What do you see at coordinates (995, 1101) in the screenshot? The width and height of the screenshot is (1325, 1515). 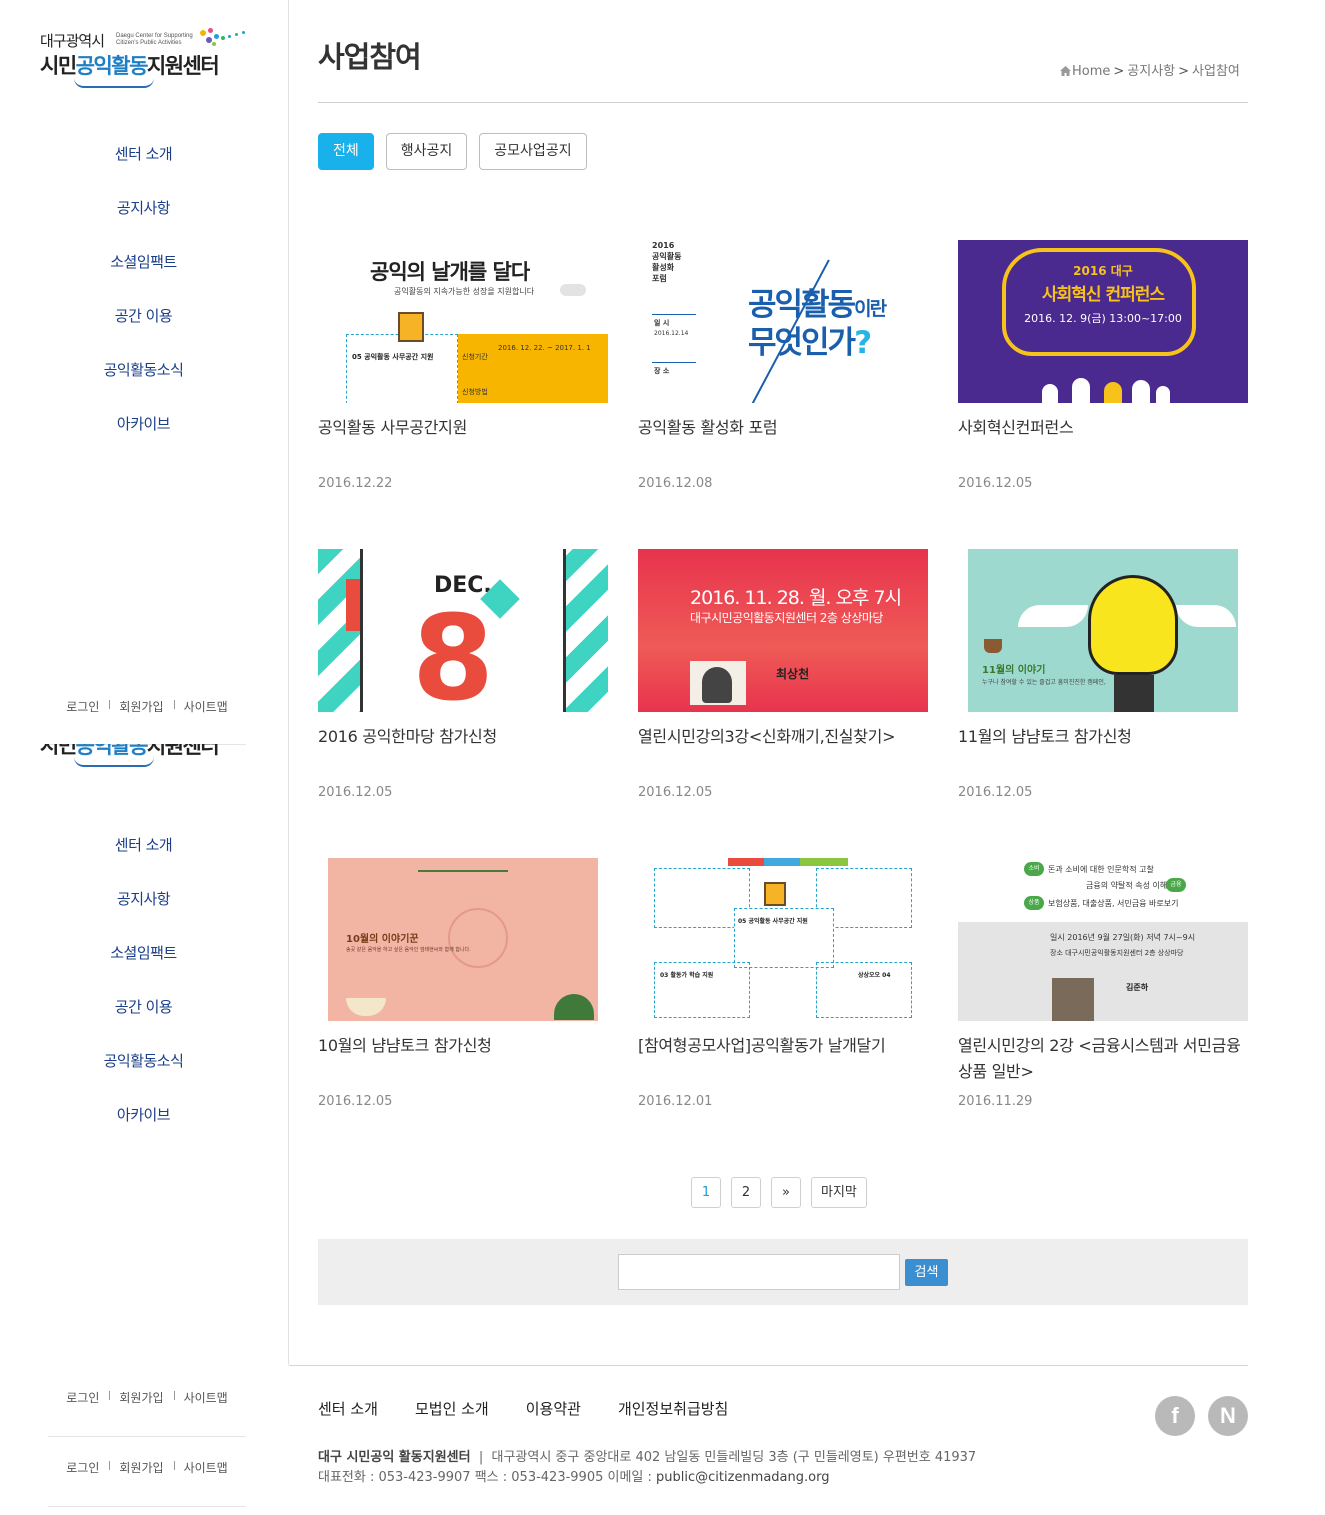 I see `post-date: 2016.11.29` at bounding box center [995, 1101].